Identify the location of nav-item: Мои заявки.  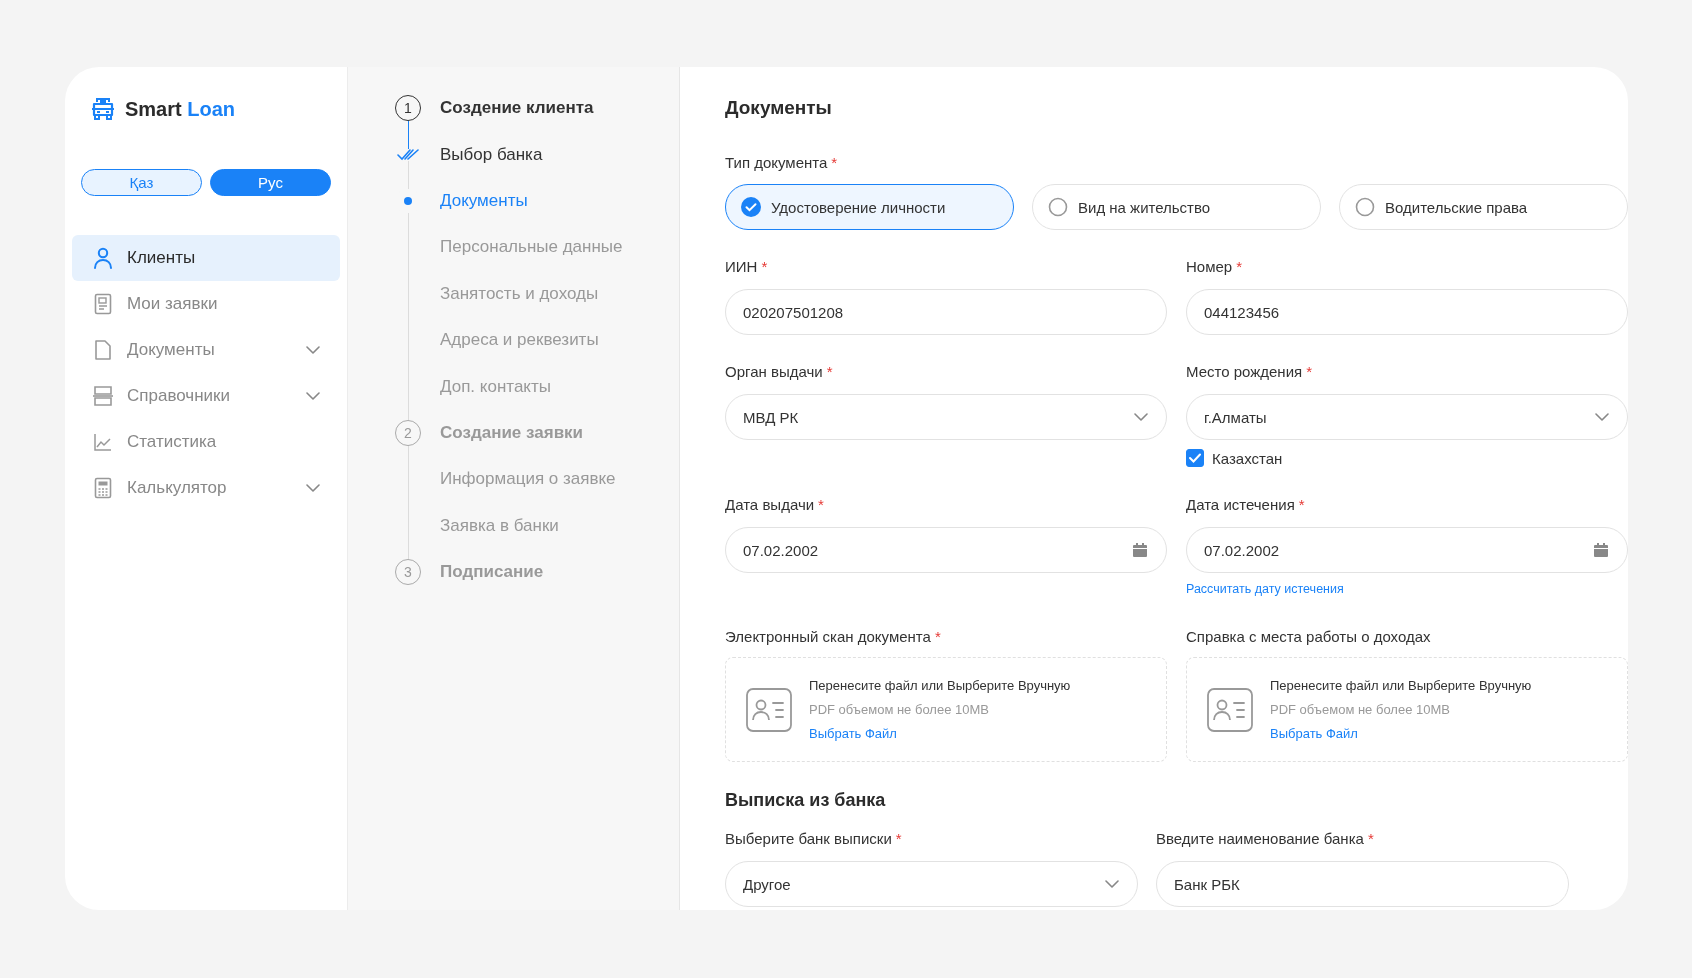
(206, 304).